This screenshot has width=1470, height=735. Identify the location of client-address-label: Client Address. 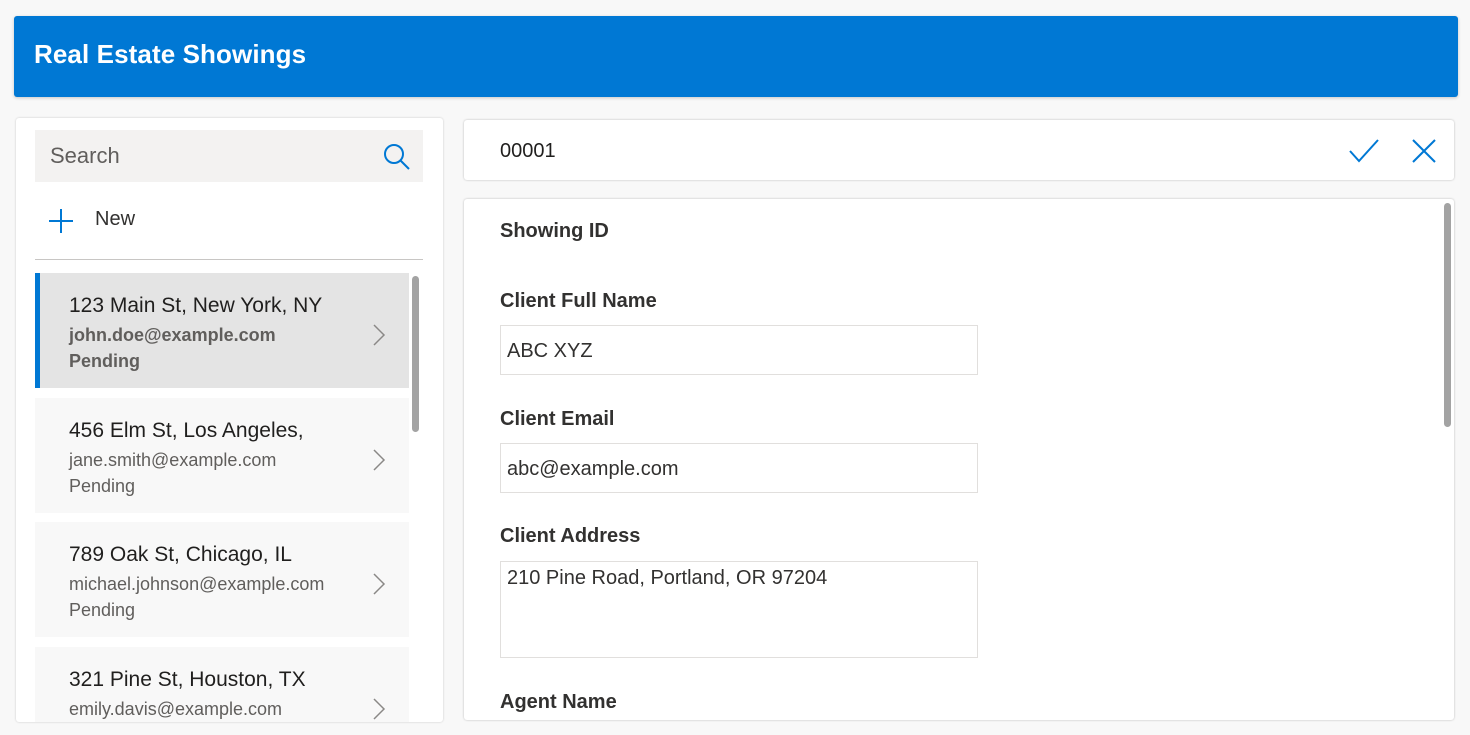
(570, 536).